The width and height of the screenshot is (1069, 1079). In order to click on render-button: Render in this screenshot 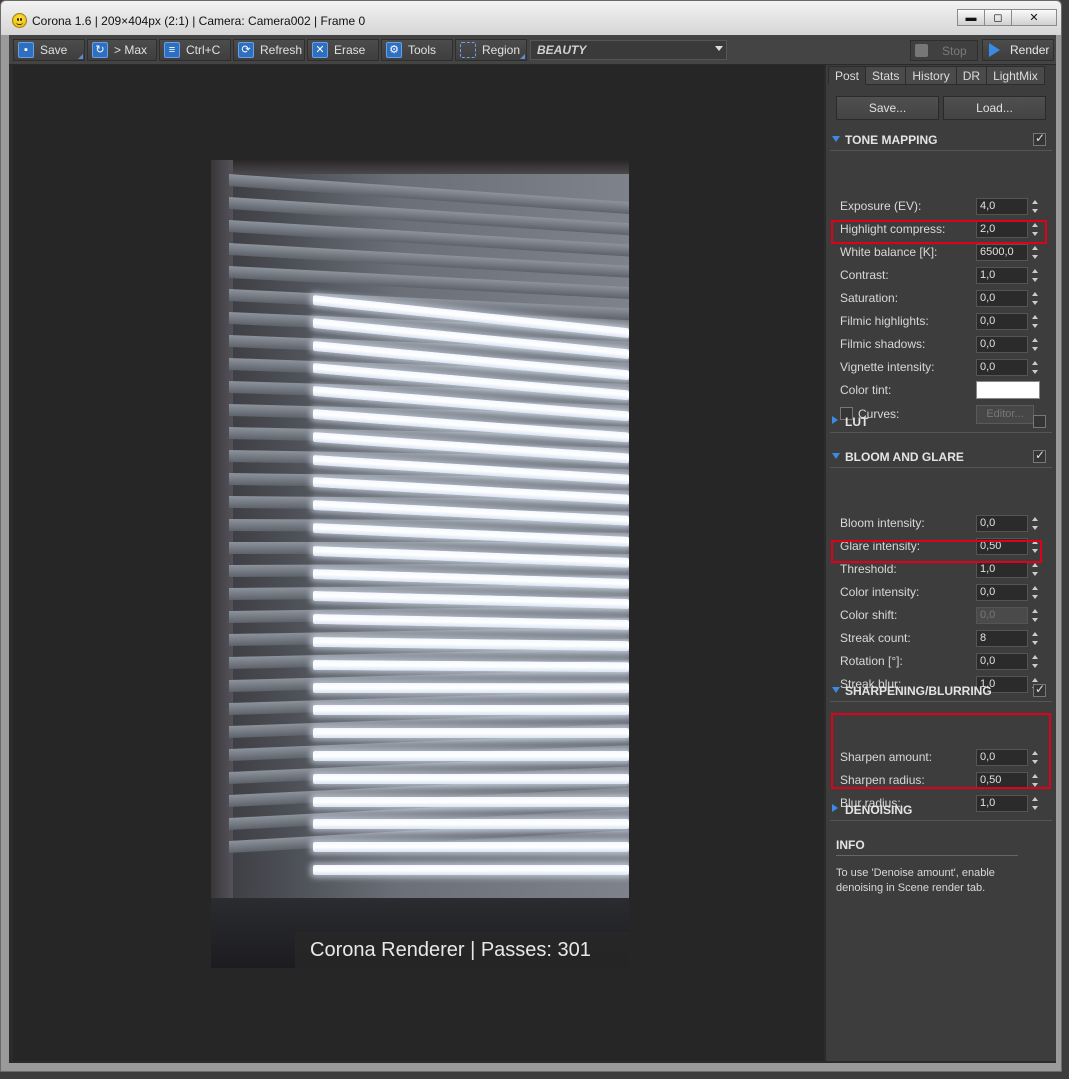, I will do `click(1018, 50)`.